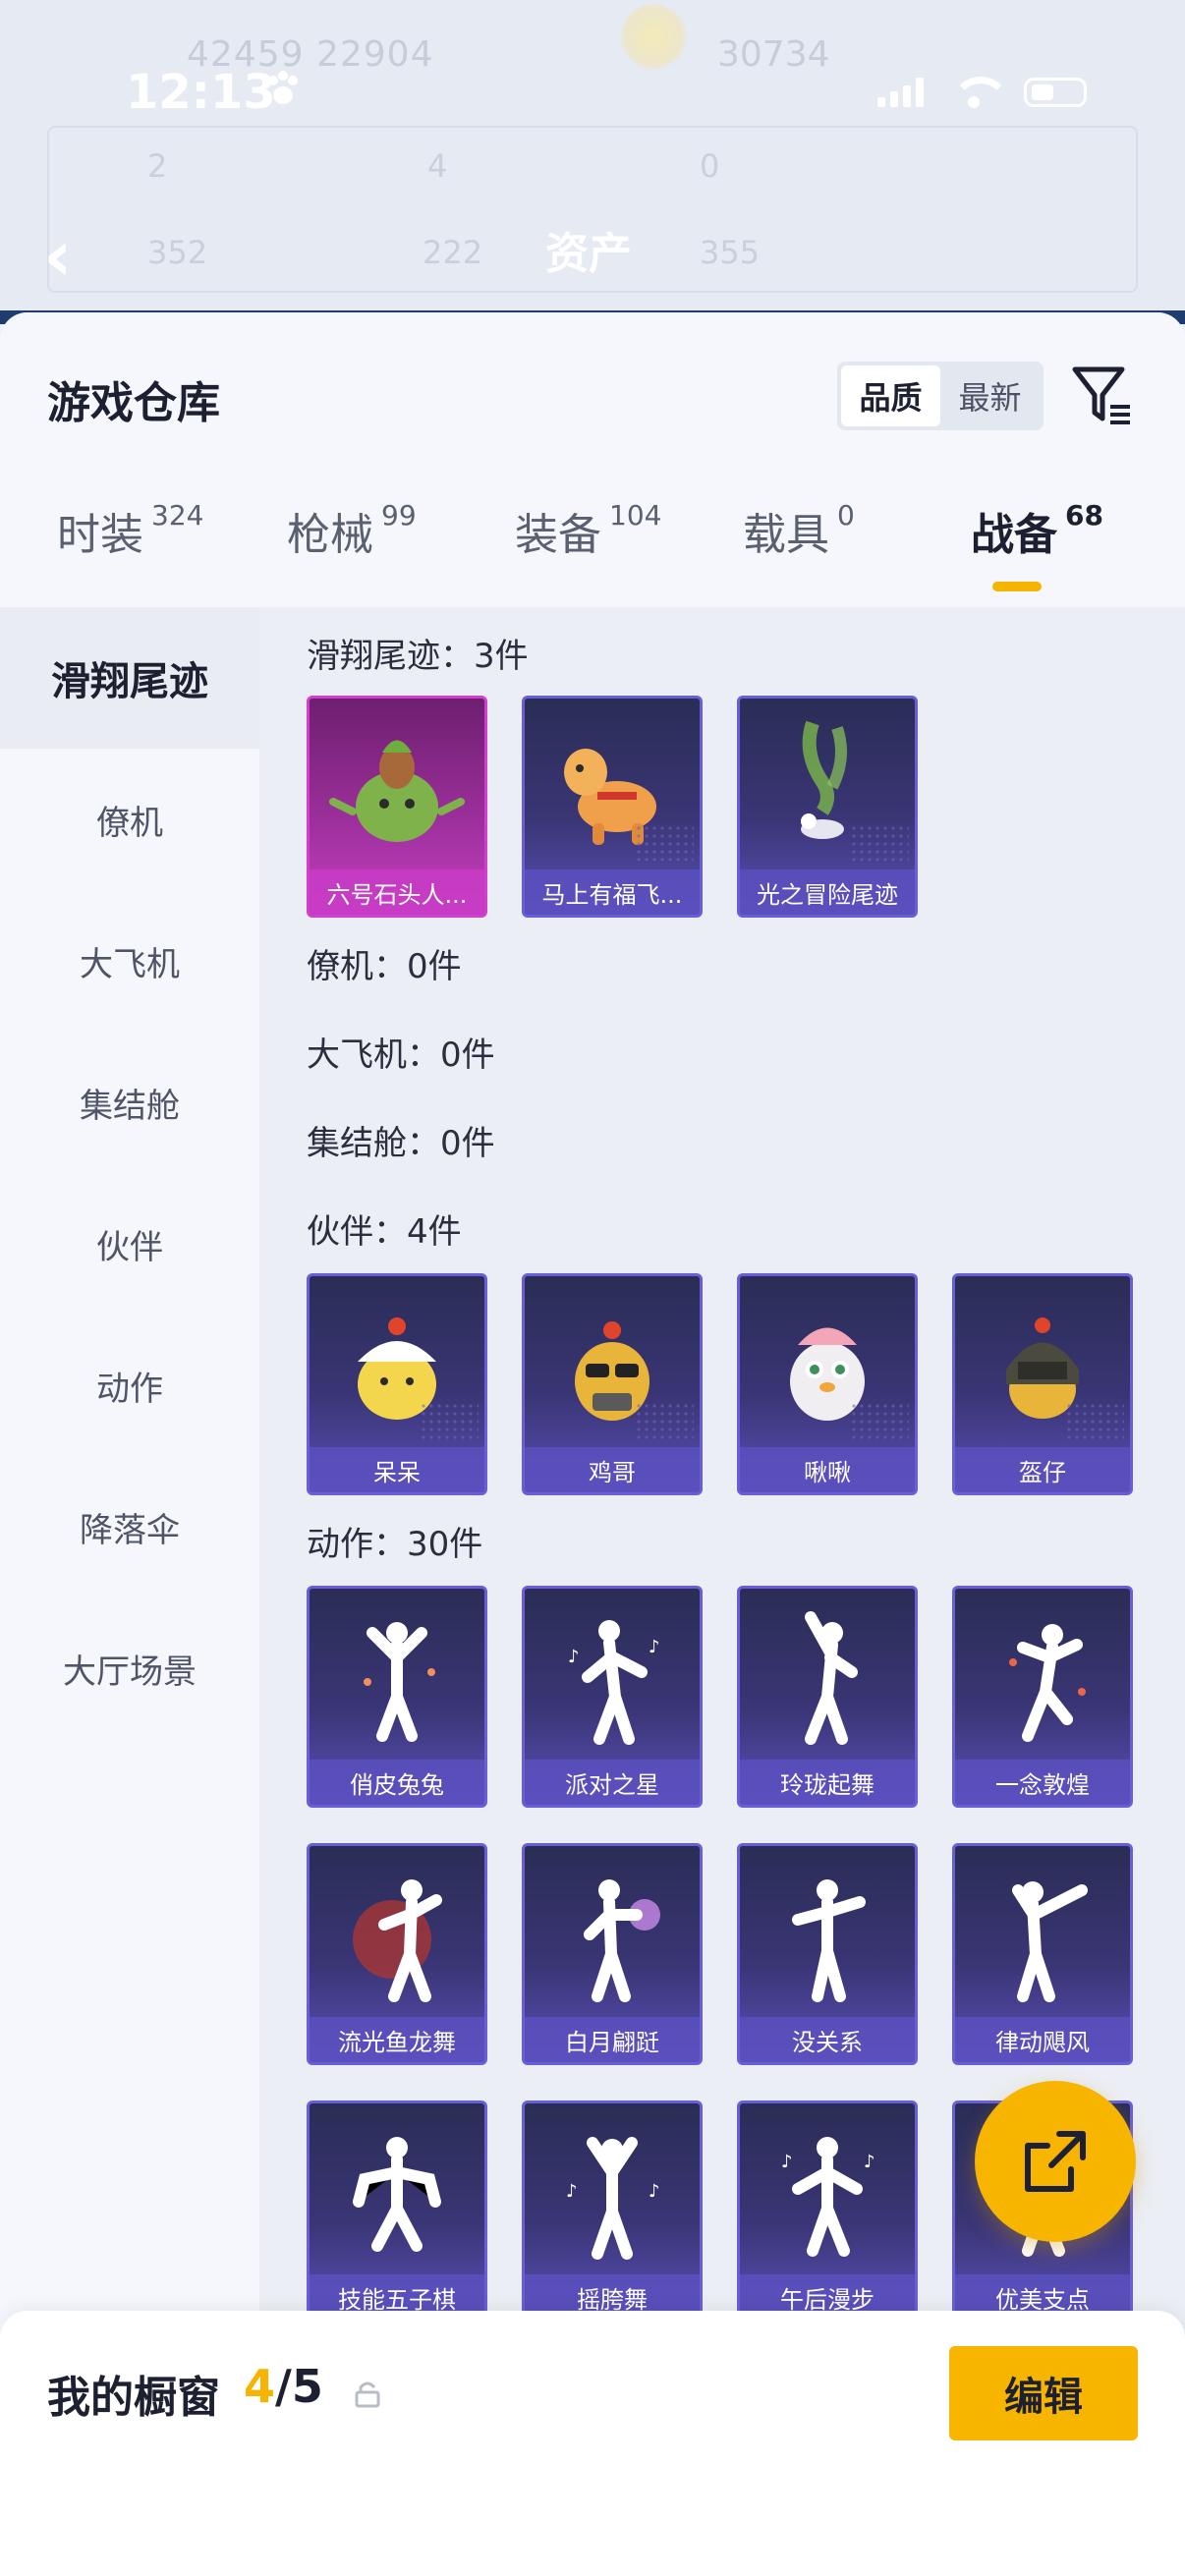 The image size is (1185, 2576). What do you see at coordinates (828, 1954) in the screenshot?
I see `item-card: 没关系` at bounding box center [828, 1954].